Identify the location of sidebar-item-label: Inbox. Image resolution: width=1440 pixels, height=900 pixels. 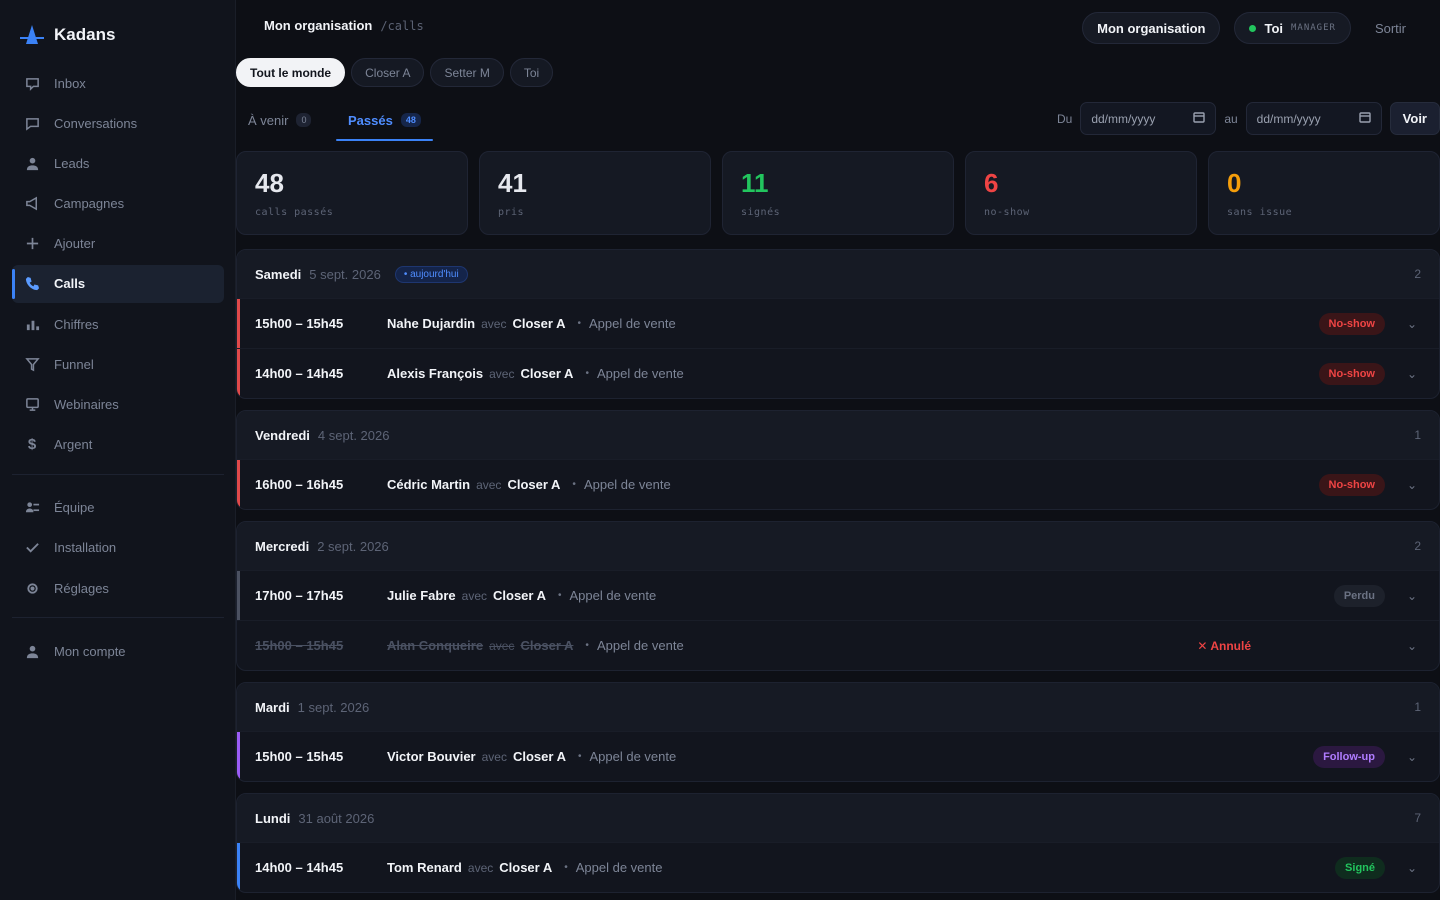
(70, 83).